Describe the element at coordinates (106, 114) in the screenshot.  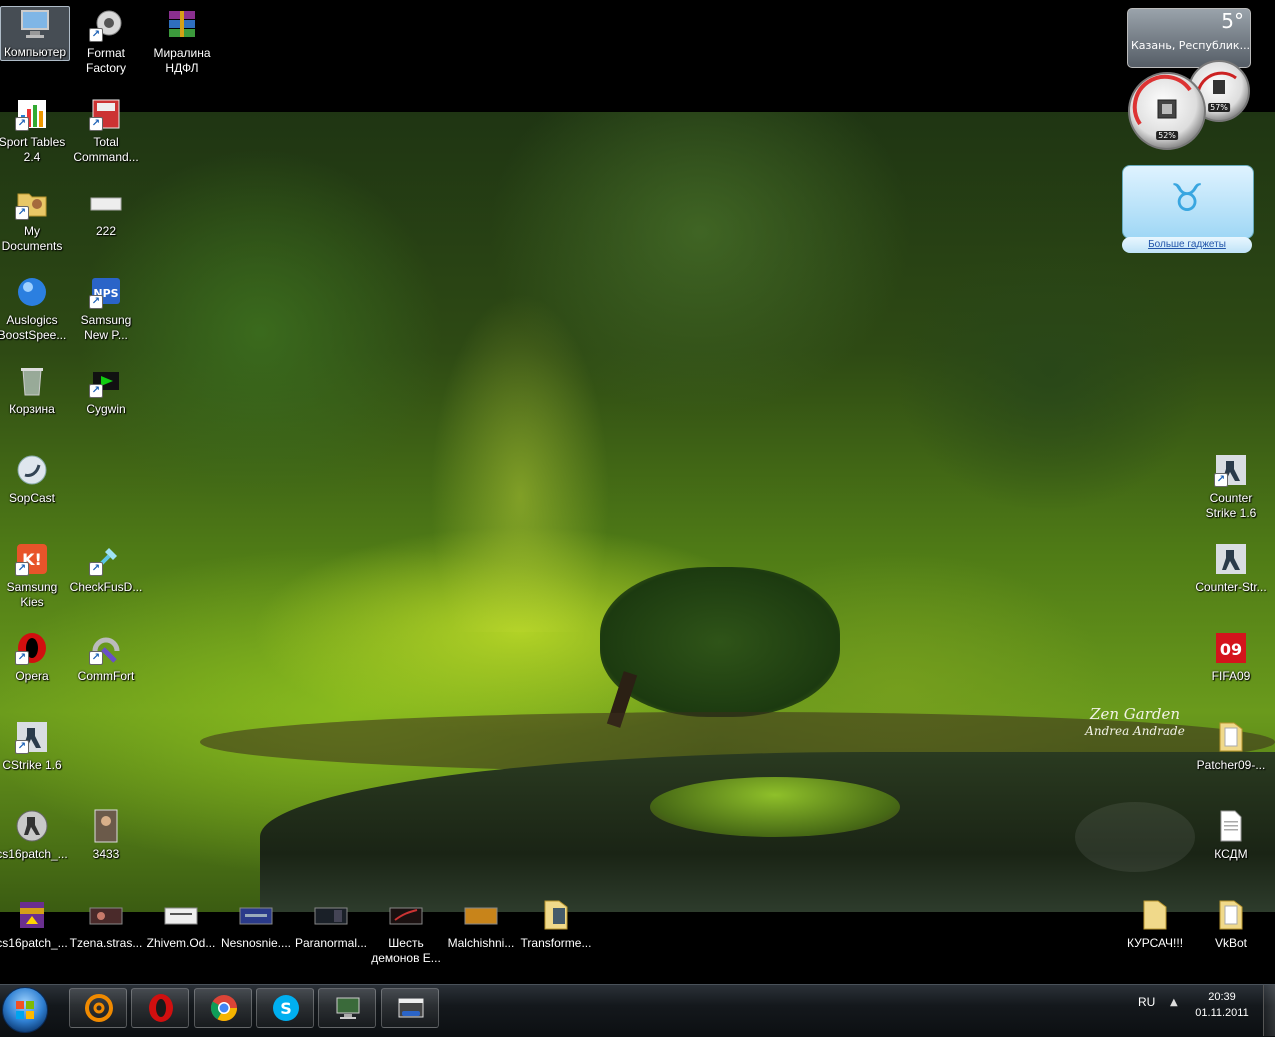
I see `total-commander-icon: ↗` at that location.